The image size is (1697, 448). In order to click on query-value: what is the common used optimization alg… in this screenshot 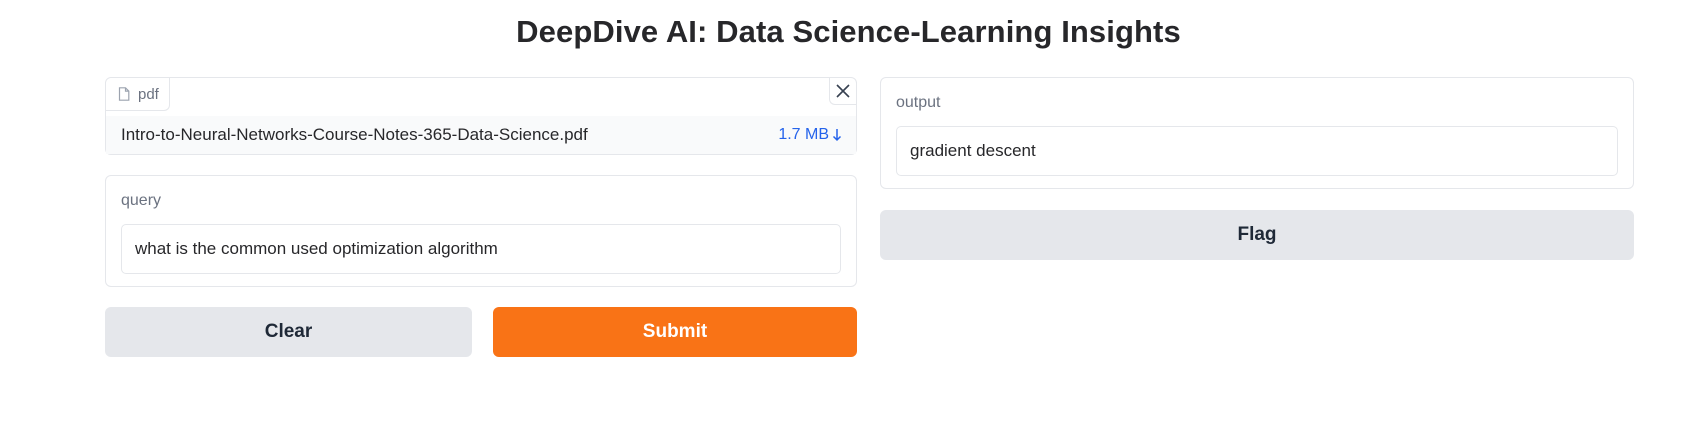, I will do `click(316, 249)`.